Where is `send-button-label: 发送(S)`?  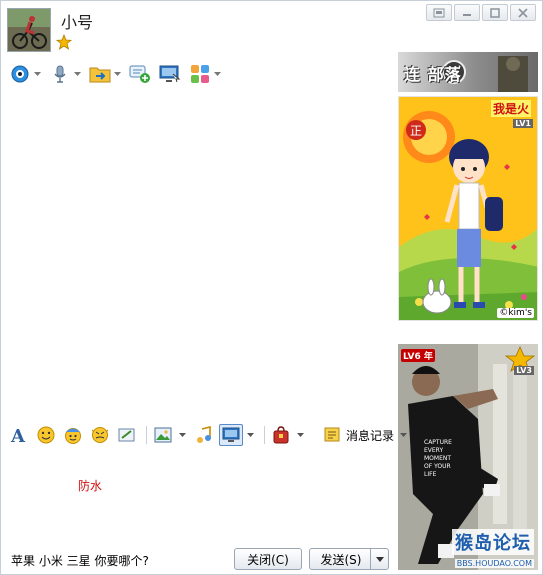
send-button-label: 发送(S) is located at coordinates (341, 559).